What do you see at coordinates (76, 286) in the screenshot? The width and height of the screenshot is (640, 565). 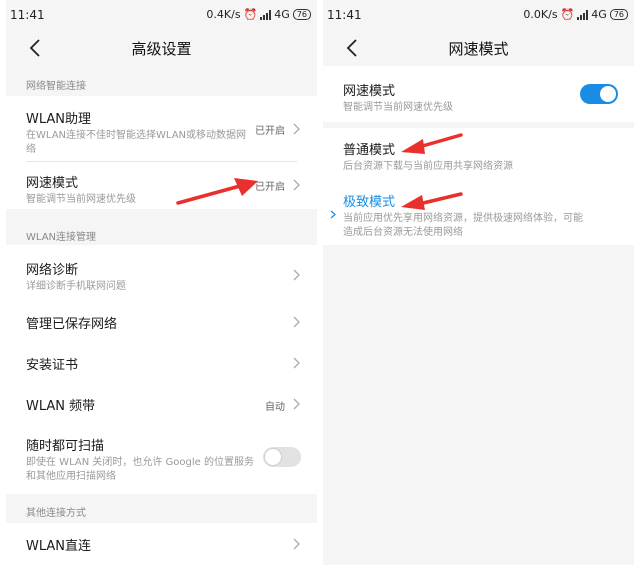 I see `item-subtitle: 详细诊断手机联网问题` at bounding box center [76, 286].